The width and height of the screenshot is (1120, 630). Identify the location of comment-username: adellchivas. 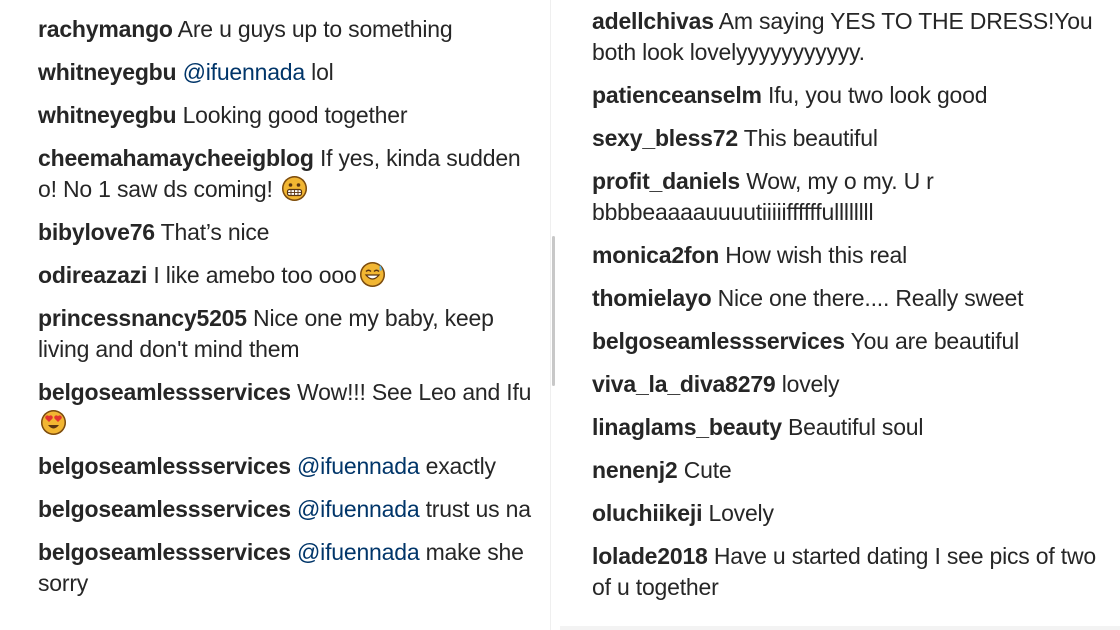
(653, 21).